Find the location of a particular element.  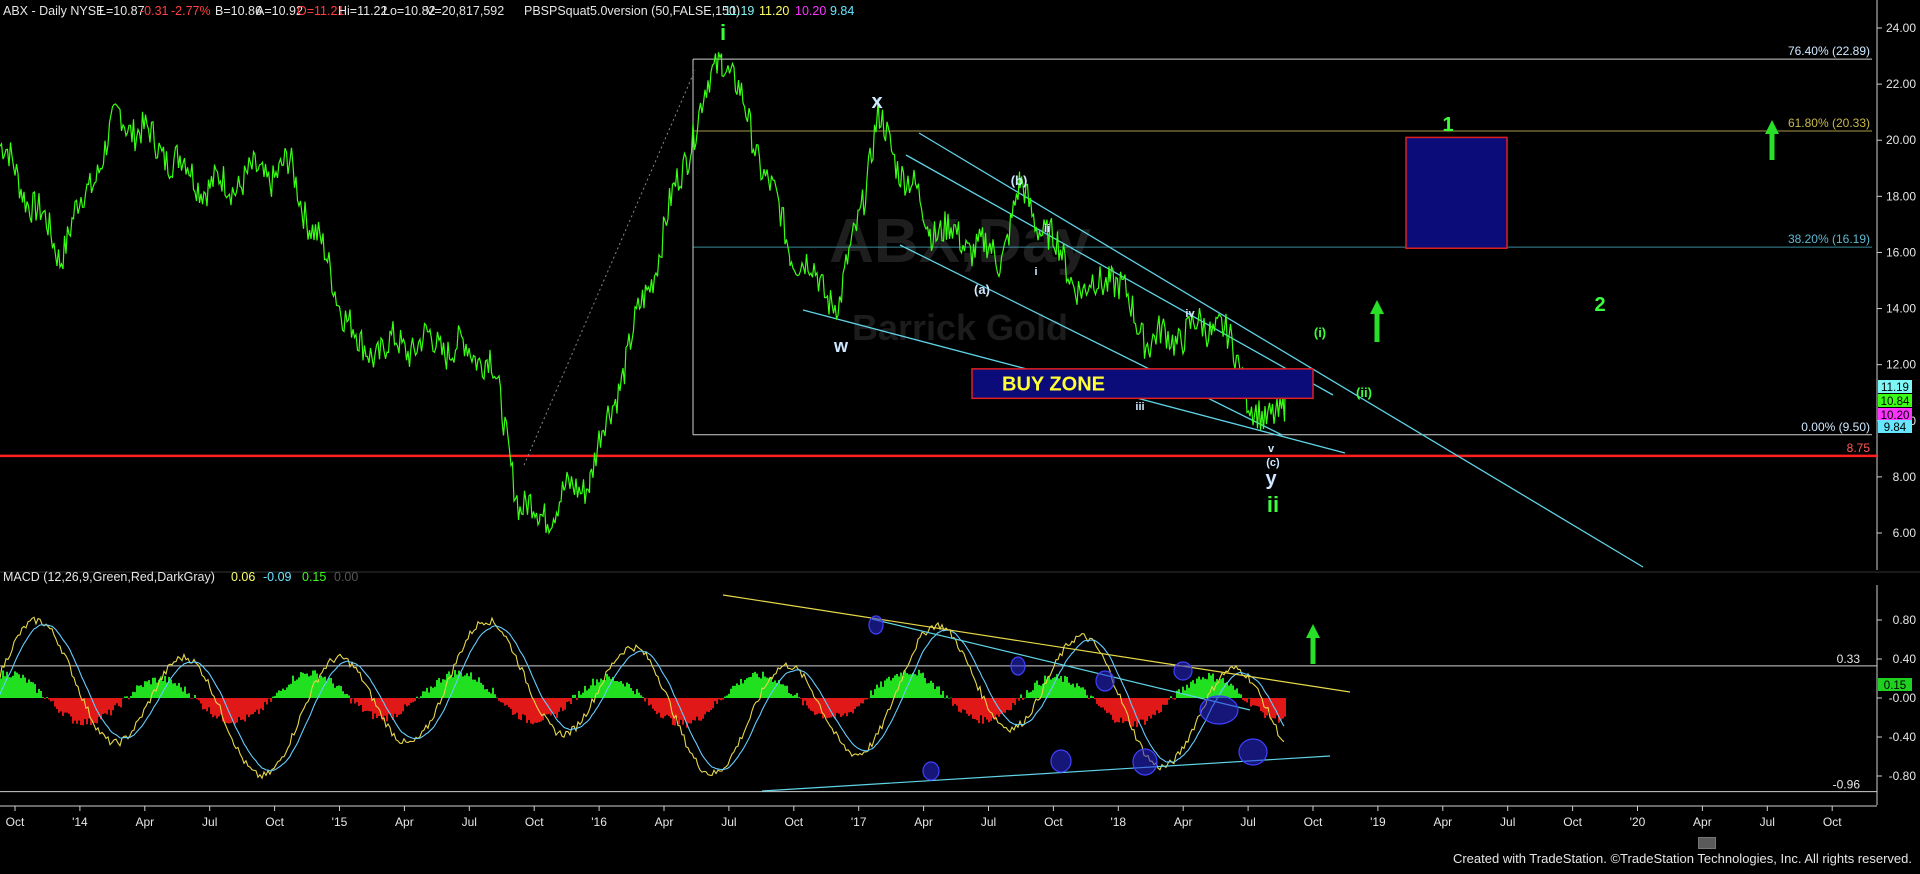

wave-iv: iv is located at coordinates (1190, 314).